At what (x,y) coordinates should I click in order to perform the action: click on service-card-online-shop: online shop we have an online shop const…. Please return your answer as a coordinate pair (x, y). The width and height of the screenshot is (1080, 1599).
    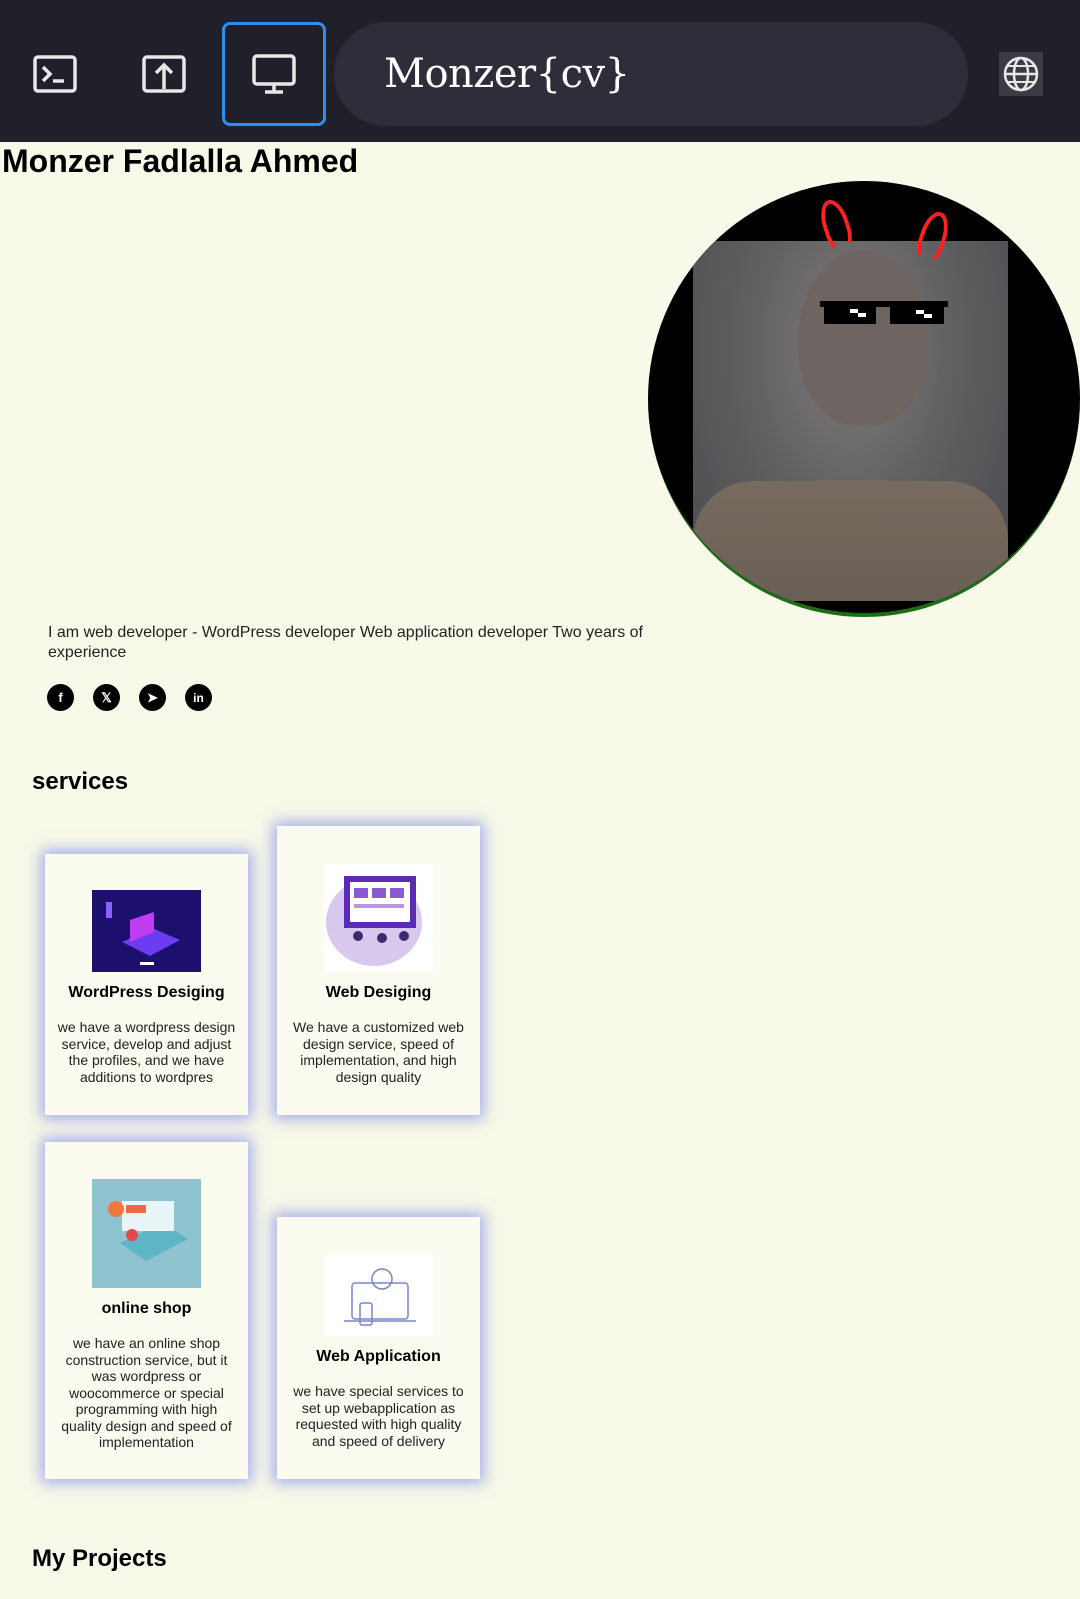
    Looking at the image, I should click on (146, 1310).